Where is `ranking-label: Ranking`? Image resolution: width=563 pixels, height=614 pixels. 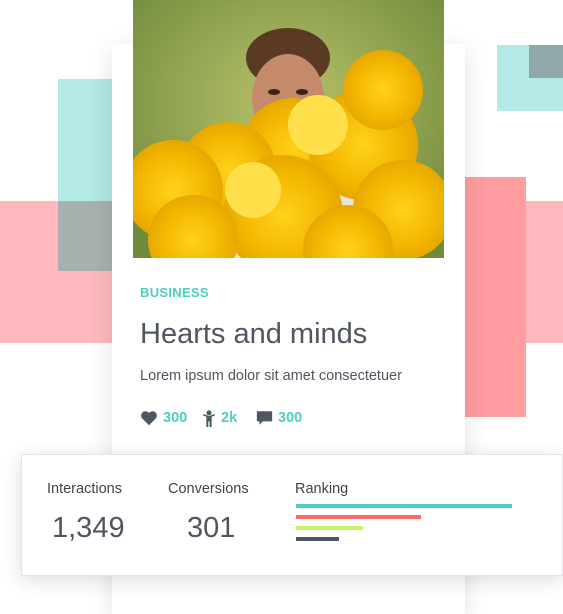 ranking-label: Ranking is located at coordinates (322, 489).